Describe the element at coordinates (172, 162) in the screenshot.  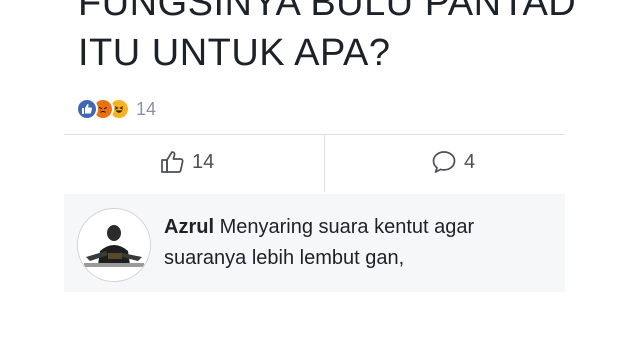
I see `thumbs-up-icon` at that location.